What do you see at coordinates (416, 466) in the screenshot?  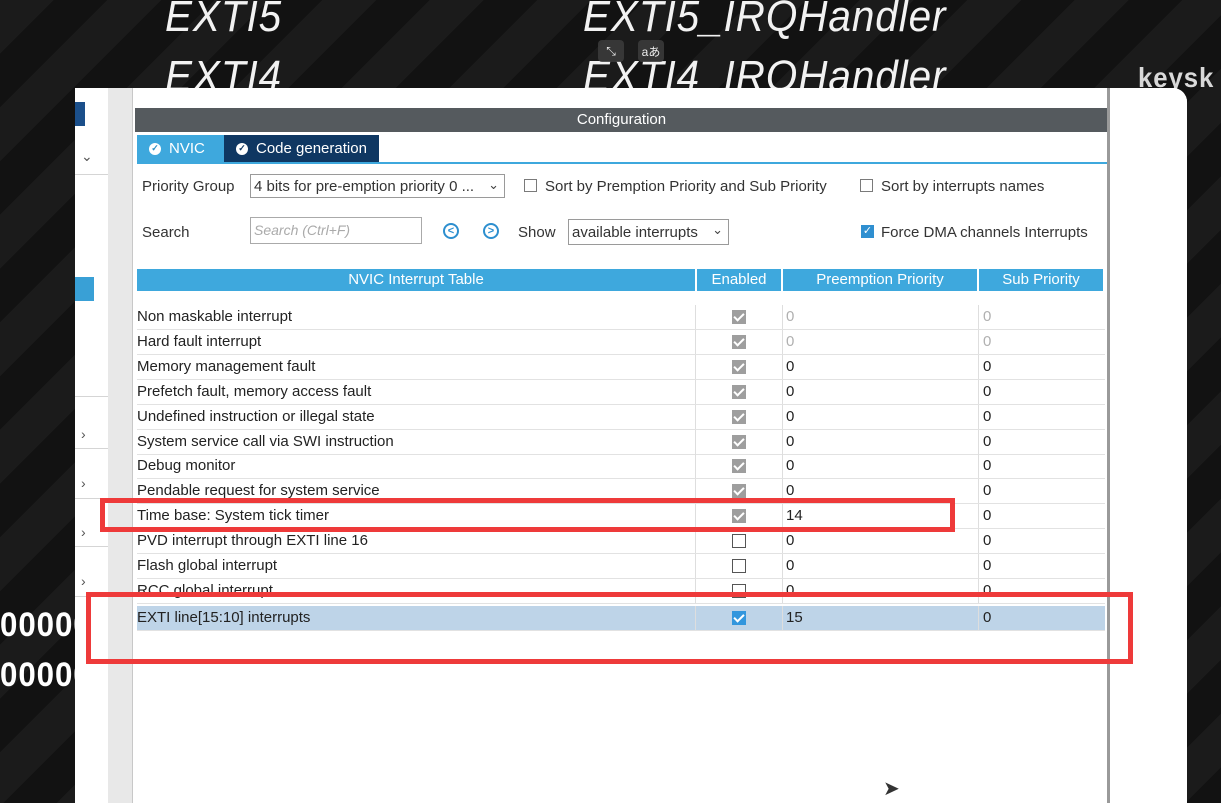 I see `interrupt-name: Debug monitor` at bounding box center [416, 466].